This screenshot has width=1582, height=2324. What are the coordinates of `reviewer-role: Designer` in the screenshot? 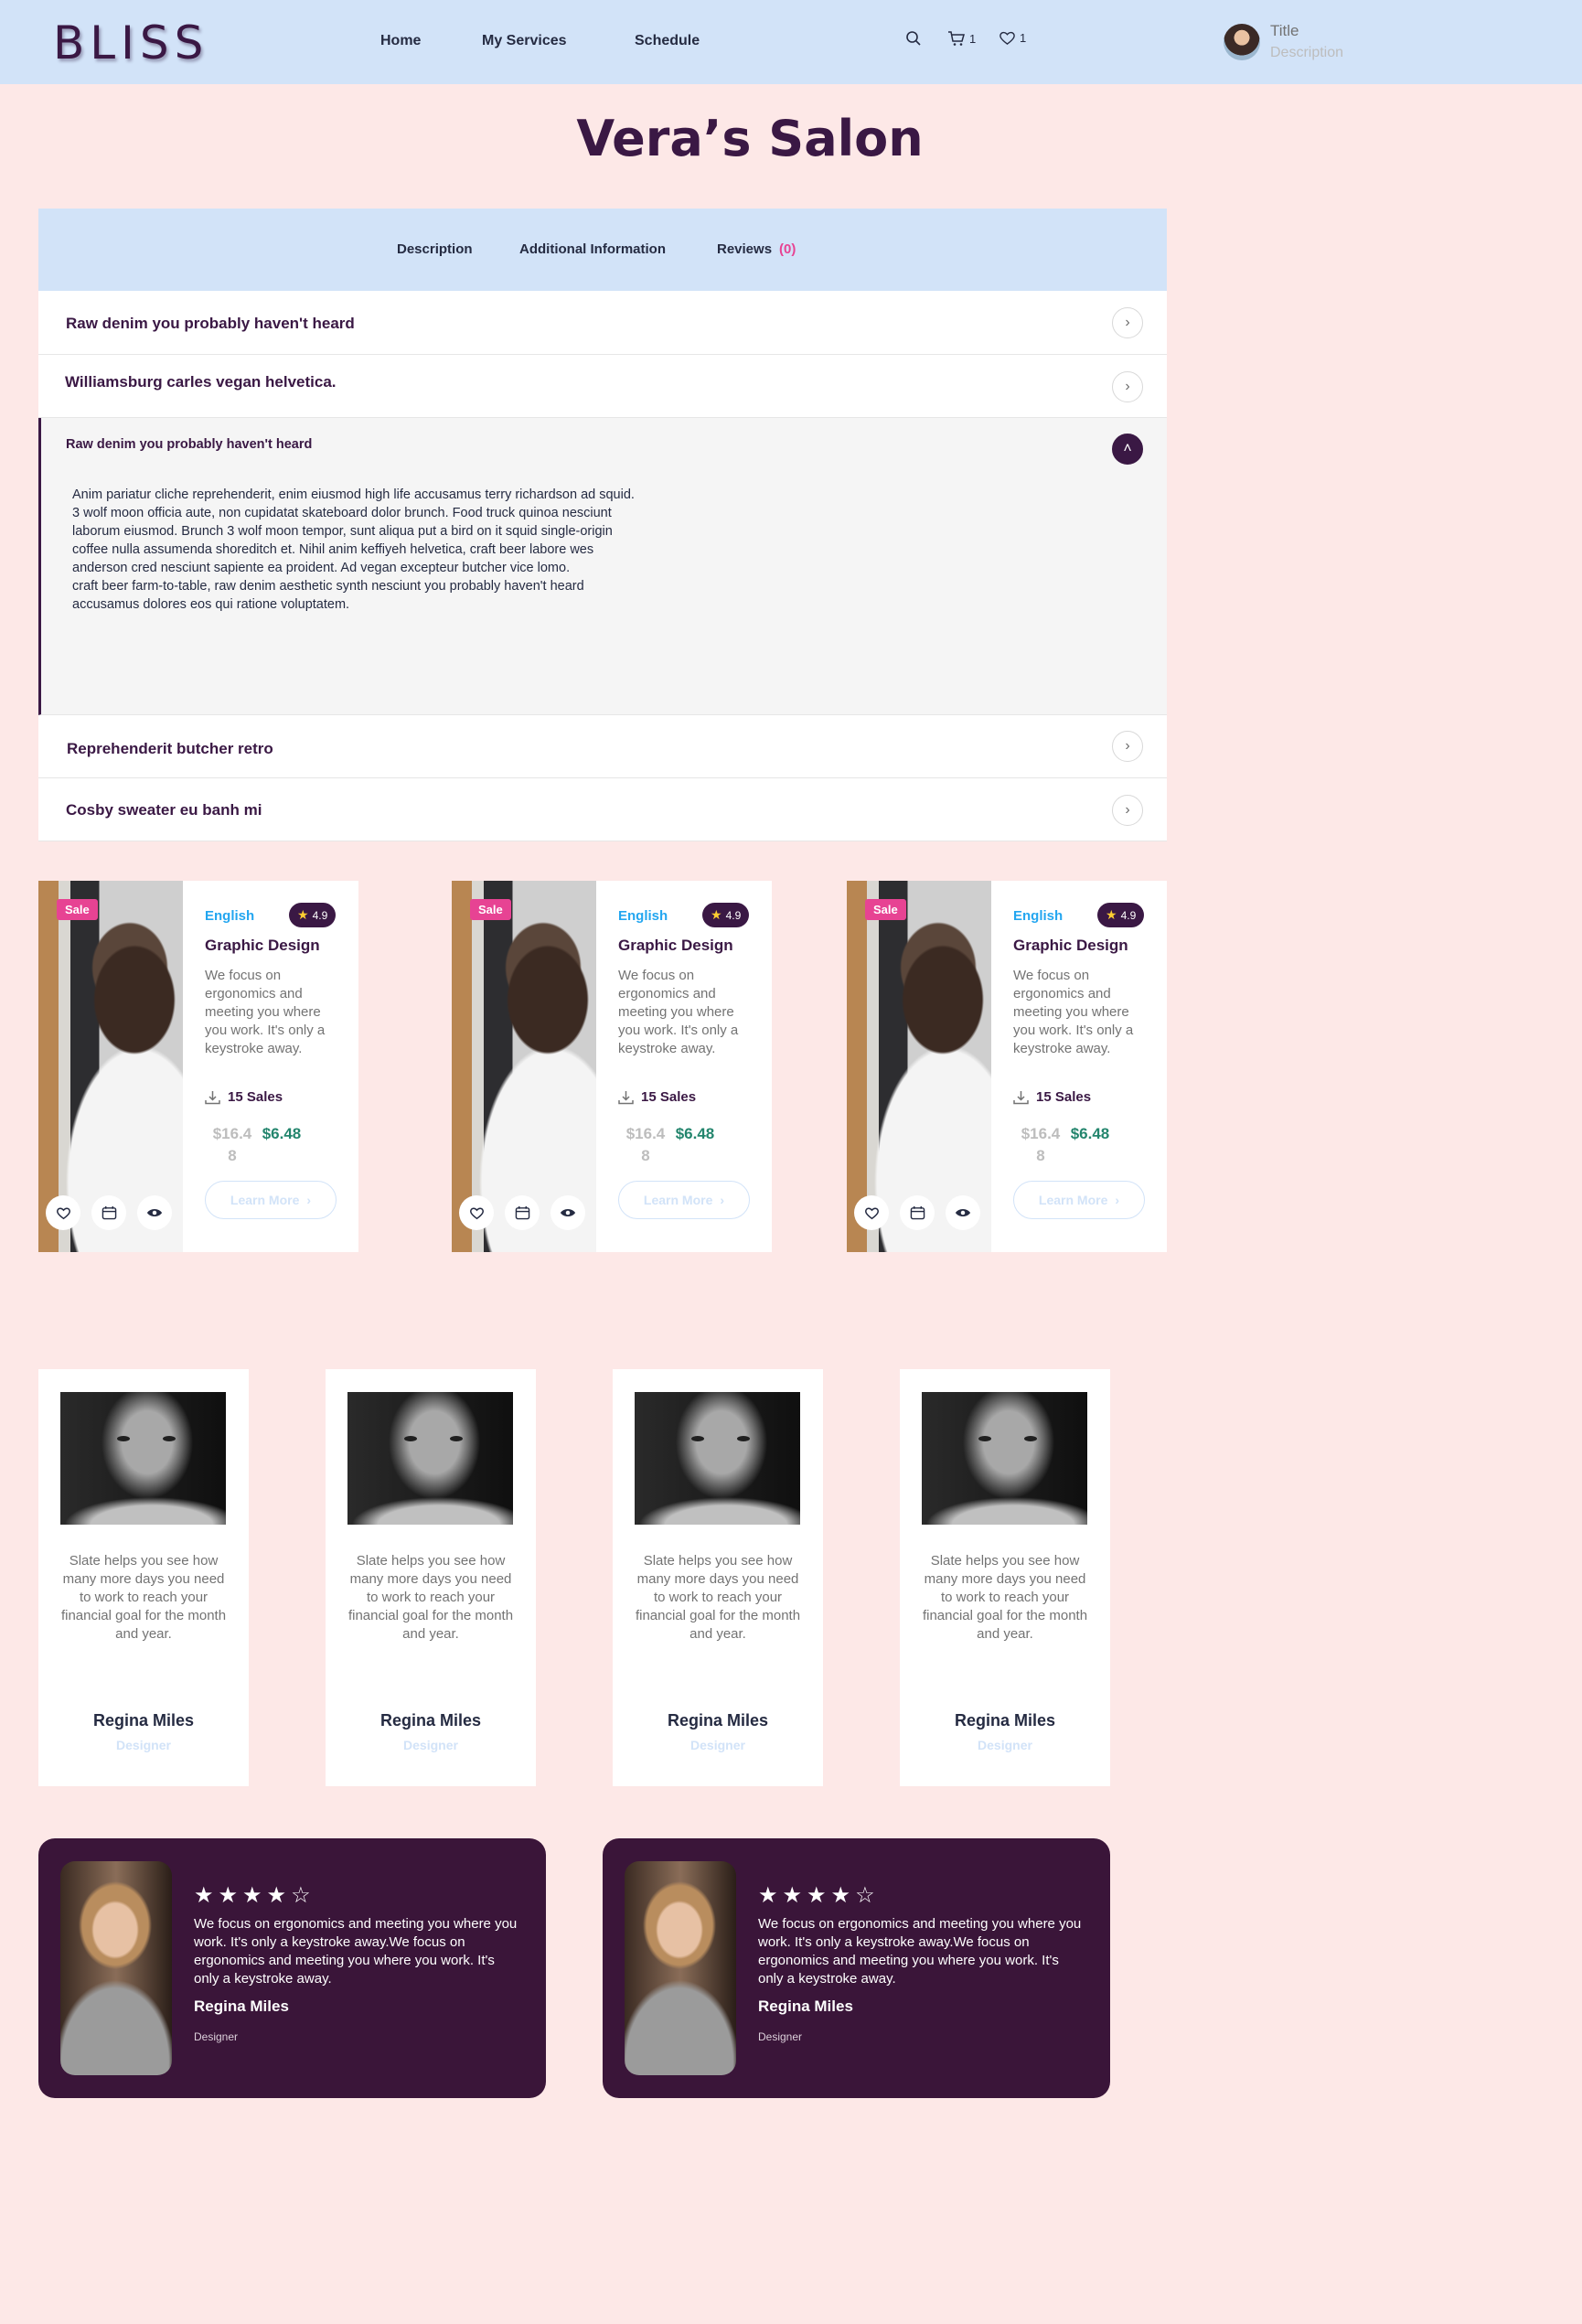 It's located at (216, 2037).